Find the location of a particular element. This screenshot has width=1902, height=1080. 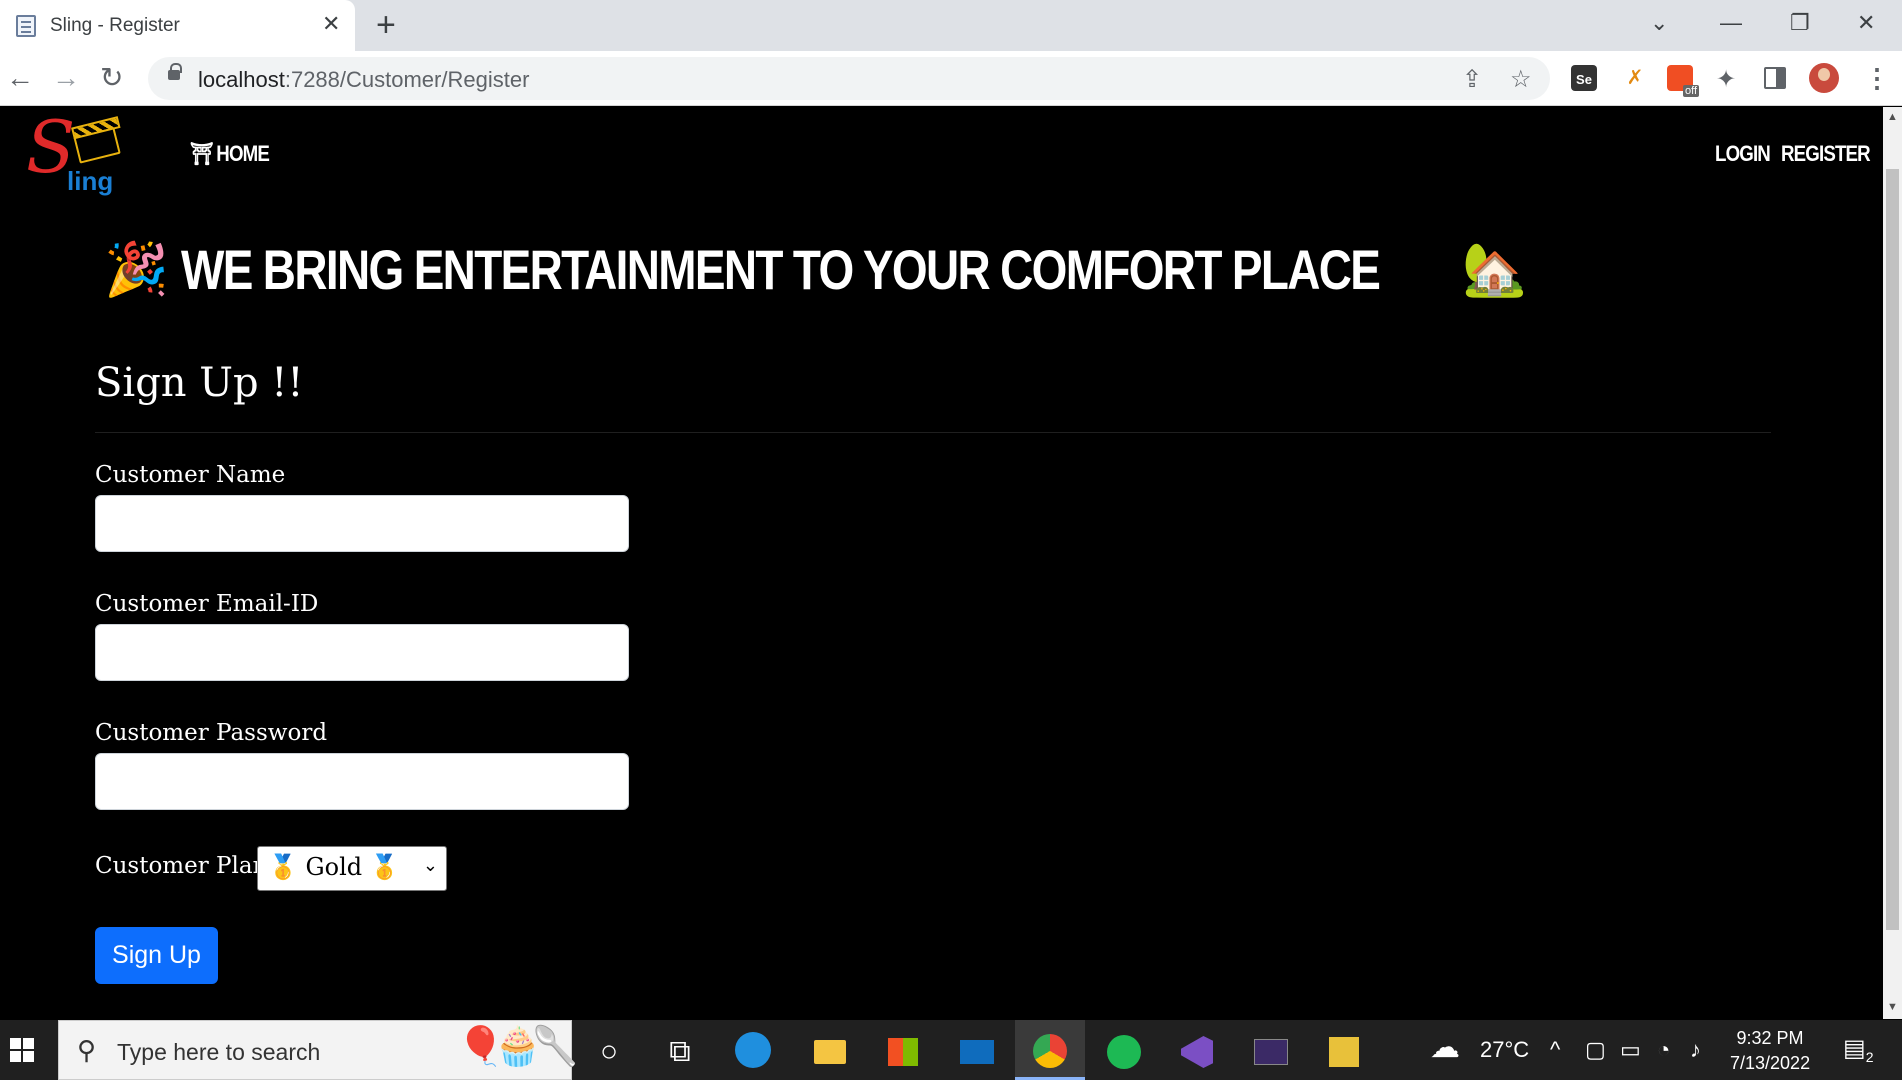

notification-count: 2 is located at coordinates (1869, 1056).